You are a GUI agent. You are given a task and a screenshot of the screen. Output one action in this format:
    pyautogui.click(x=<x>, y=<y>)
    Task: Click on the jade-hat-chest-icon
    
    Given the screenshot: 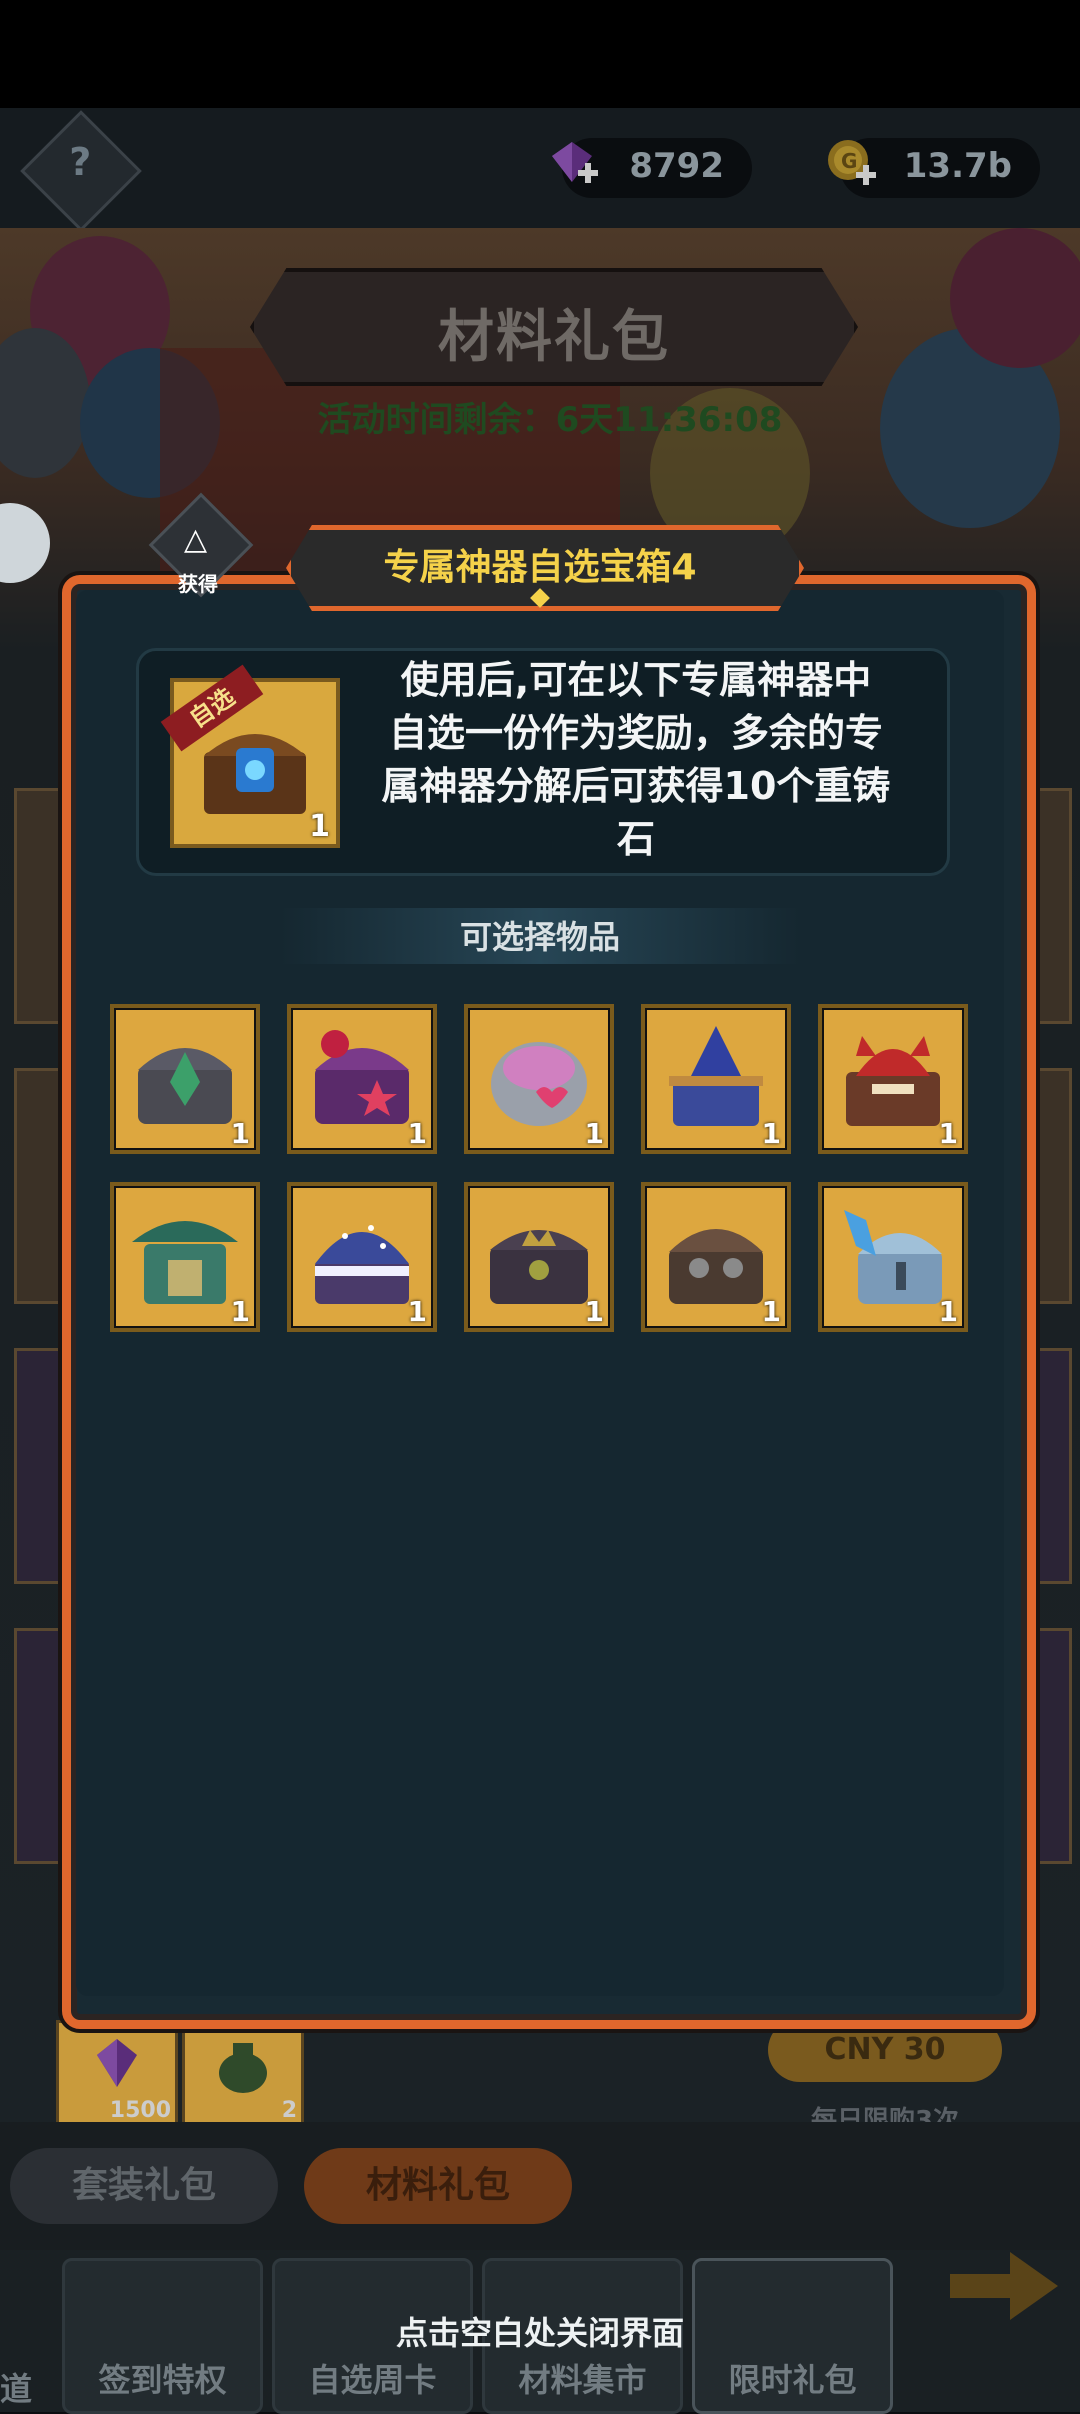 What is the action you would take?
    pyautogui.click(x=185, y=1262)
    